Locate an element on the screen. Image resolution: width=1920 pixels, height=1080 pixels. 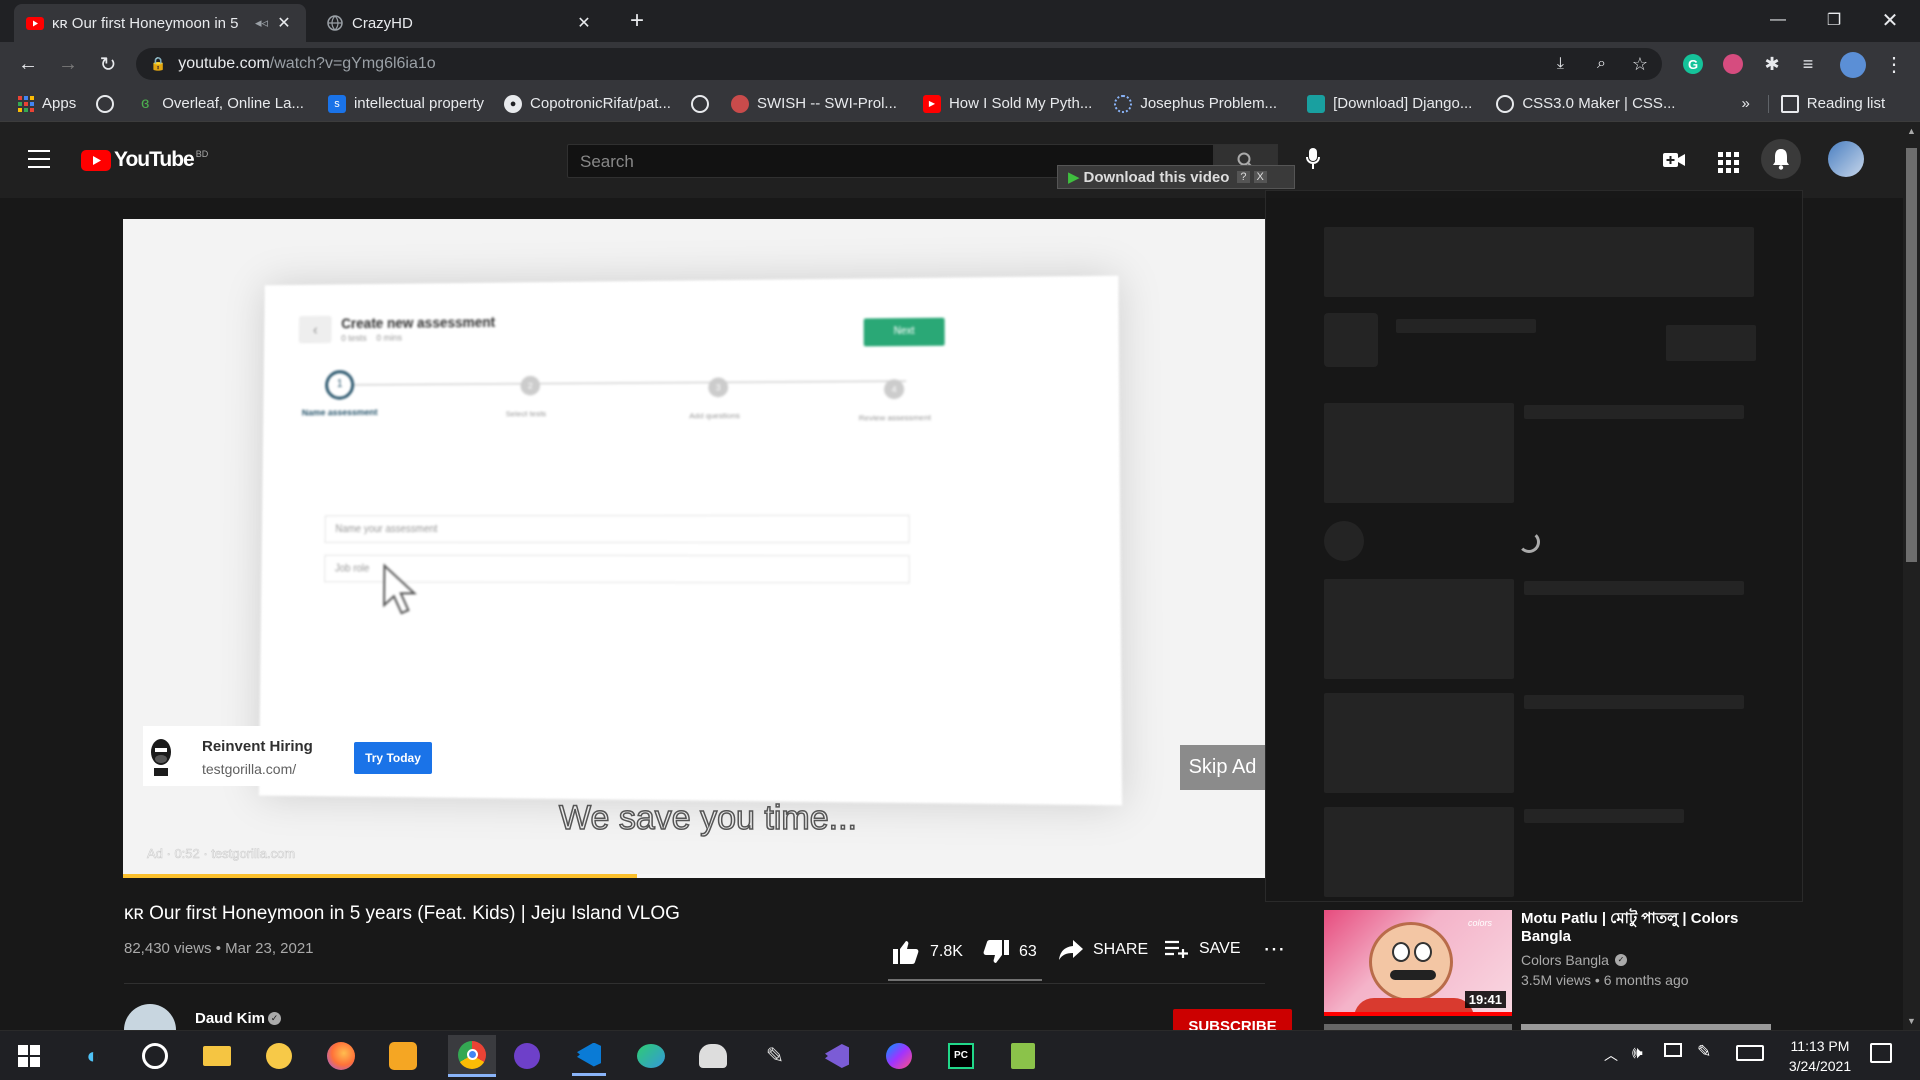
bookmark-globe is located at coordinates (109, 104).